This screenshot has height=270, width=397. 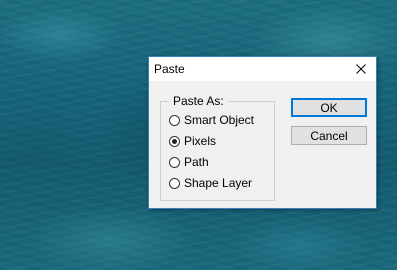 I want to click on cancel-button: Cancel, so click(x=329, y=135).